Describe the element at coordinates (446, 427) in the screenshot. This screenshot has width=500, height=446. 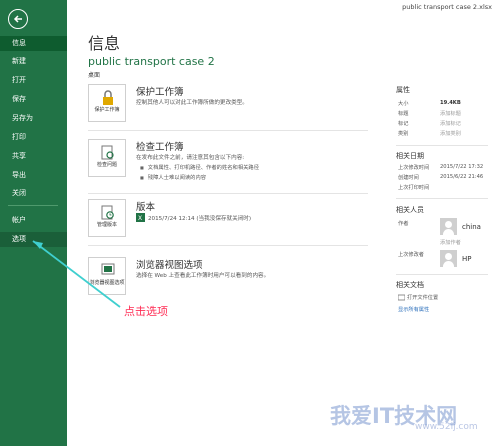
I see `watermark-url: www.52ij.com` at that location.